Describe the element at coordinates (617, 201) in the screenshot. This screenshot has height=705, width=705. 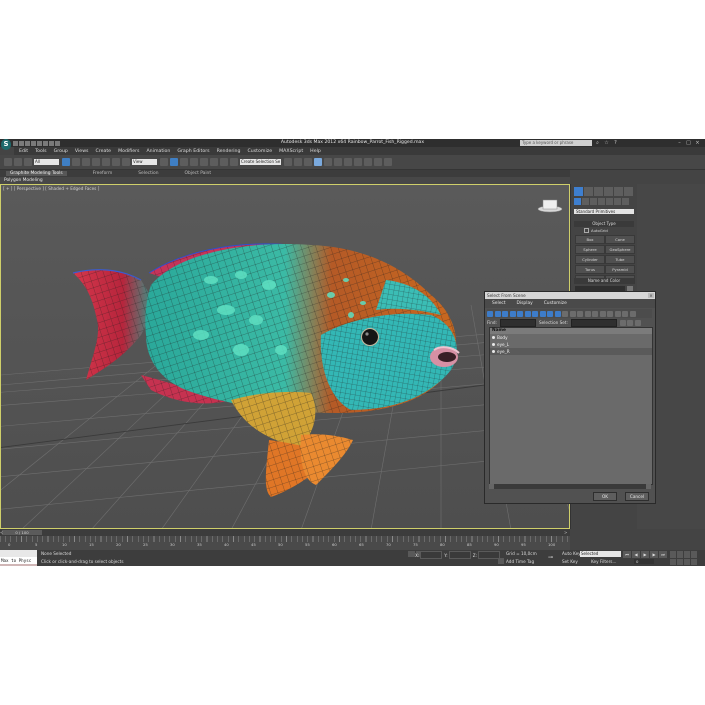
I see `space-warps-icon` at that location.